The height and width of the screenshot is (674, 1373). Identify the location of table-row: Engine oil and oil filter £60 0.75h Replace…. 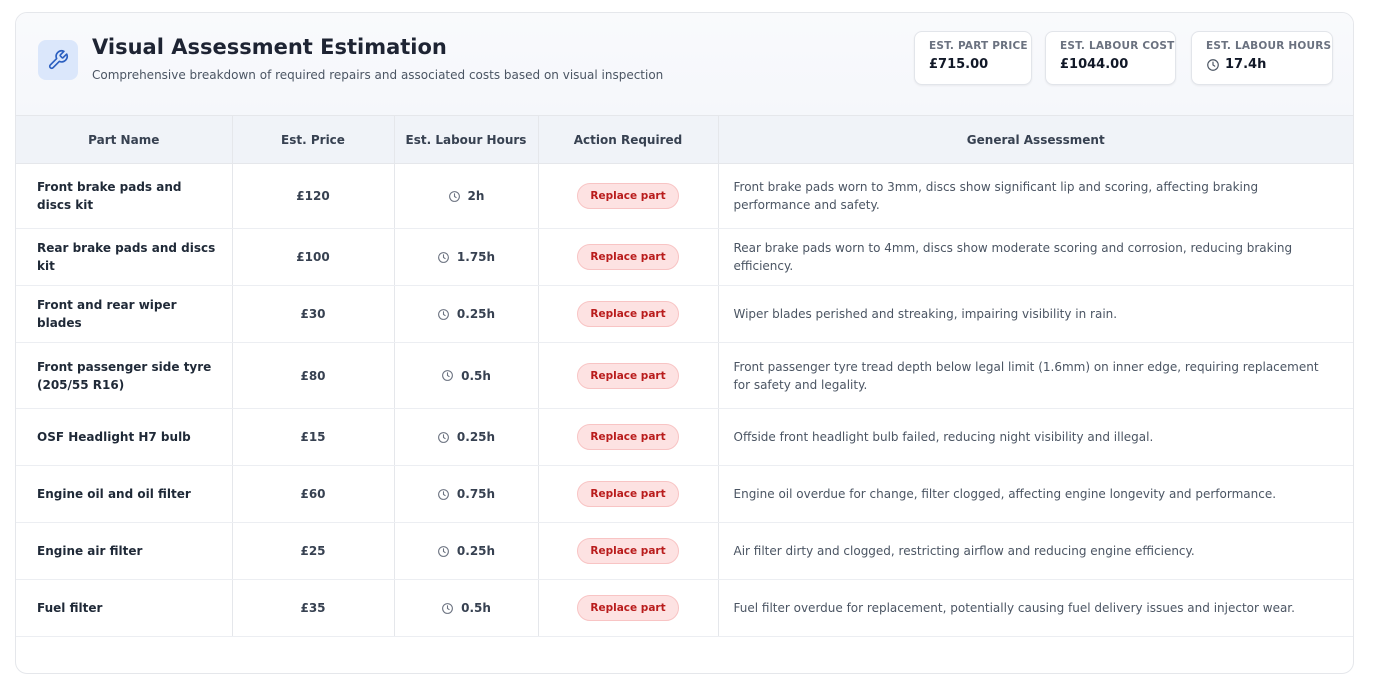
(684, 494).